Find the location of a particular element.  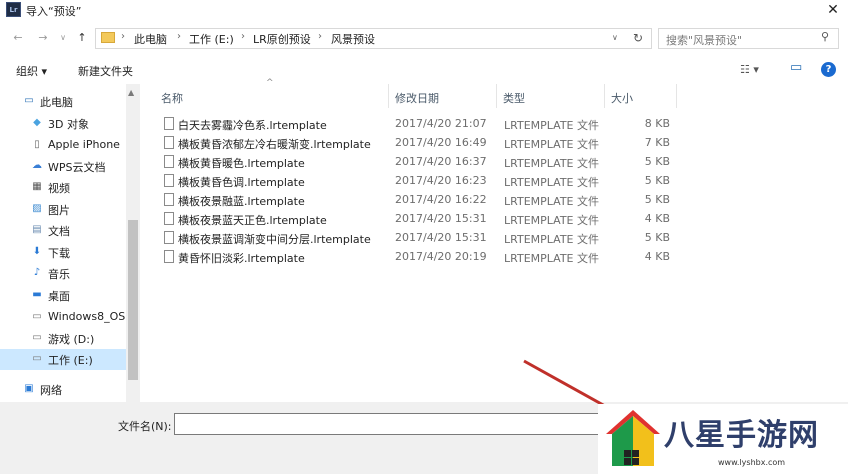

sidebar-item-label: 游戏 (D:) is located at coordinates (71, 339).